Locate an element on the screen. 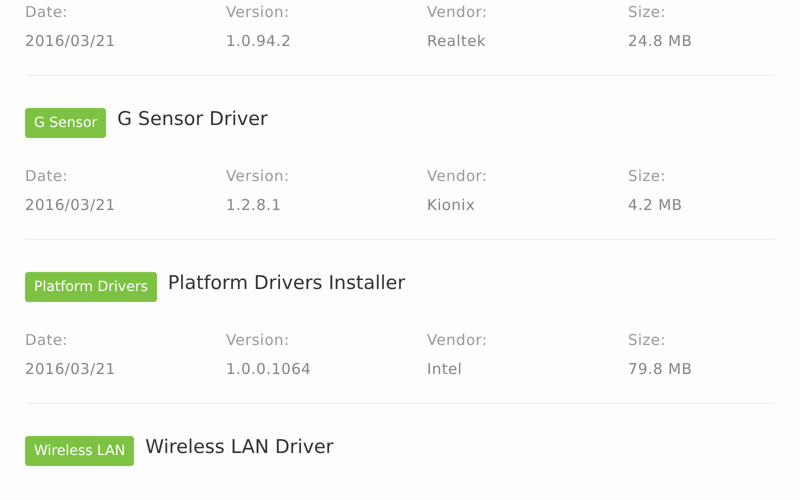 The image size is (800, 500). field-value: 1.2.8.1 is located at coordinates (254, 205).